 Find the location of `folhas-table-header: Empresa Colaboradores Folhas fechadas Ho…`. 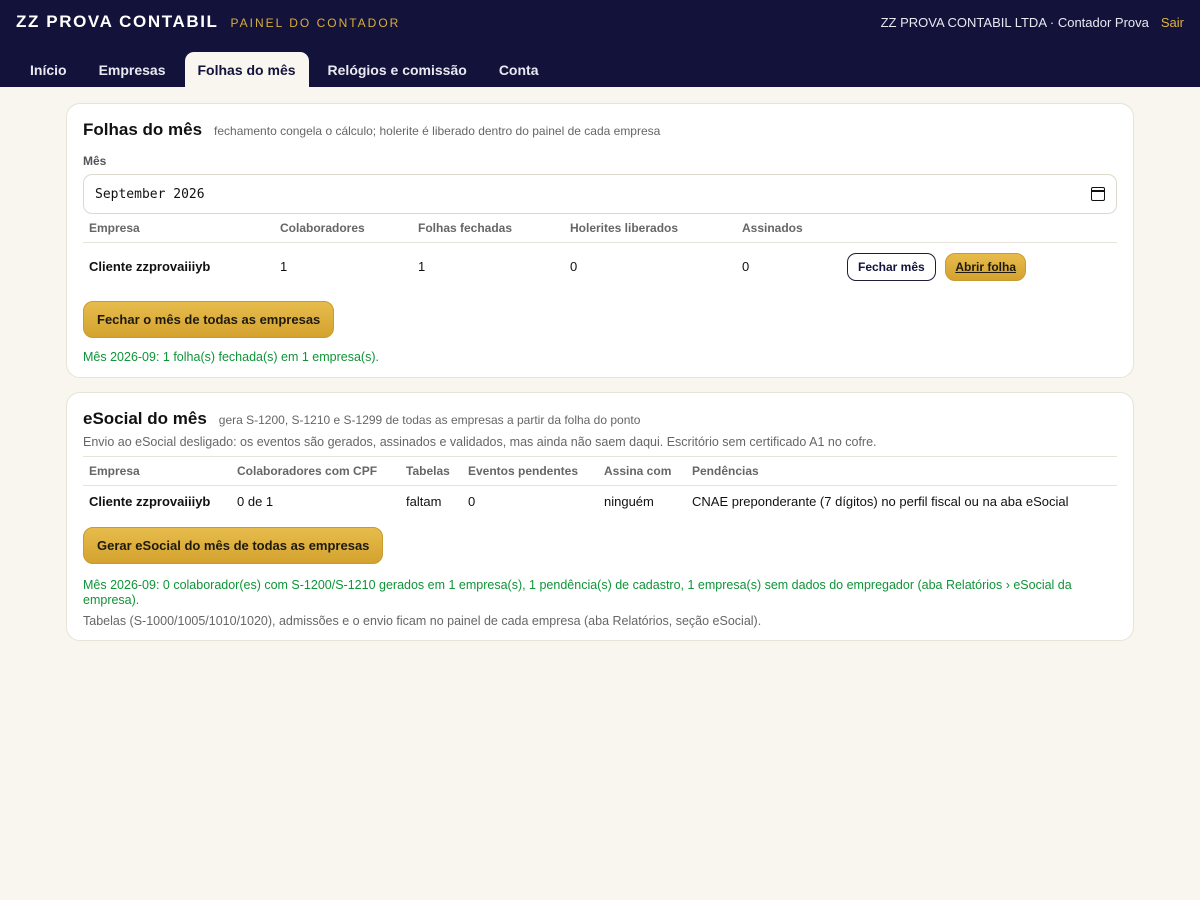

folhas-table-header: Empresa Colaboradores Folhas fechadas Ho… is located at coordinates (600, 228).